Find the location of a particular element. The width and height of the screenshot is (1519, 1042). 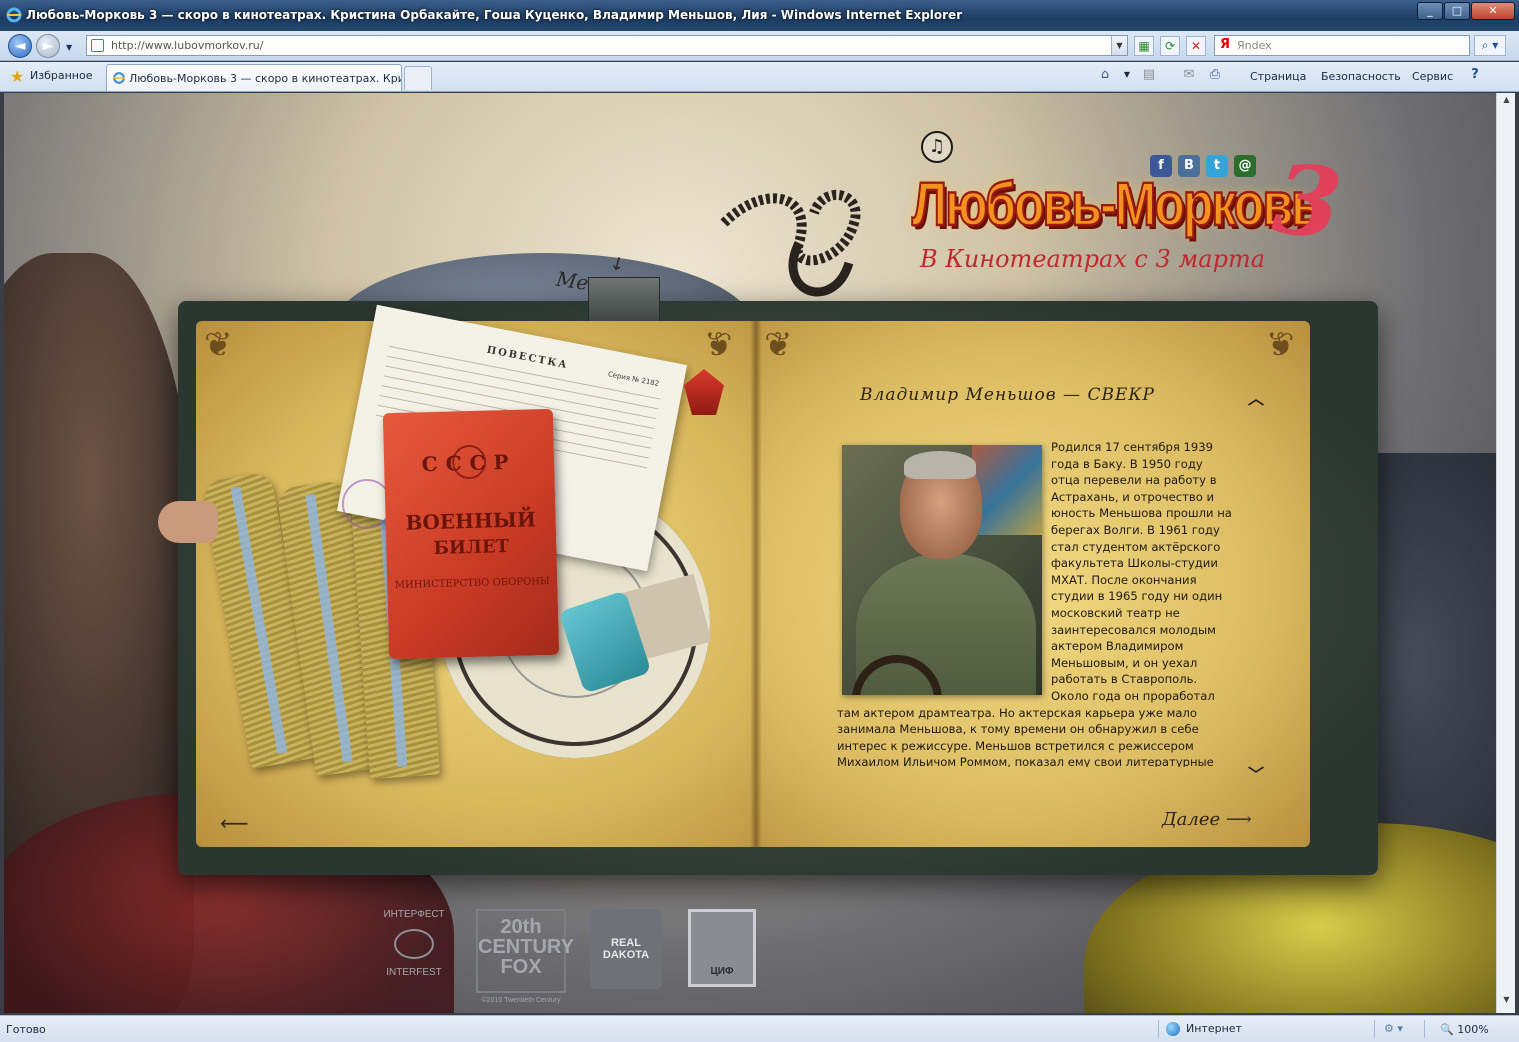

security-zone: Интернет is located at coordinates (1204, 1029).